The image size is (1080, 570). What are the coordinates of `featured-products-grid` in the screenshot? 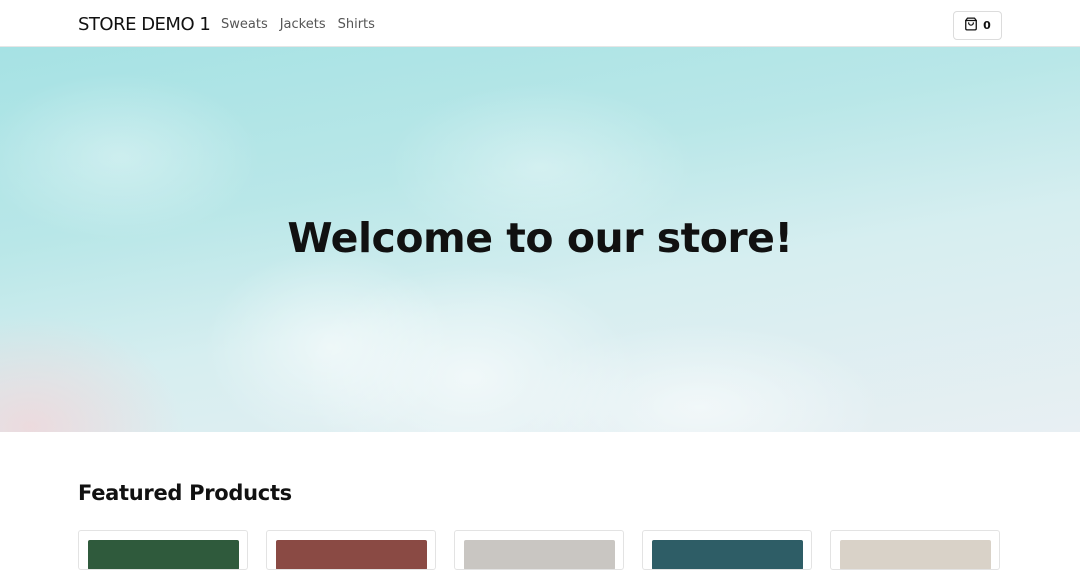 It's located at (539, 550).